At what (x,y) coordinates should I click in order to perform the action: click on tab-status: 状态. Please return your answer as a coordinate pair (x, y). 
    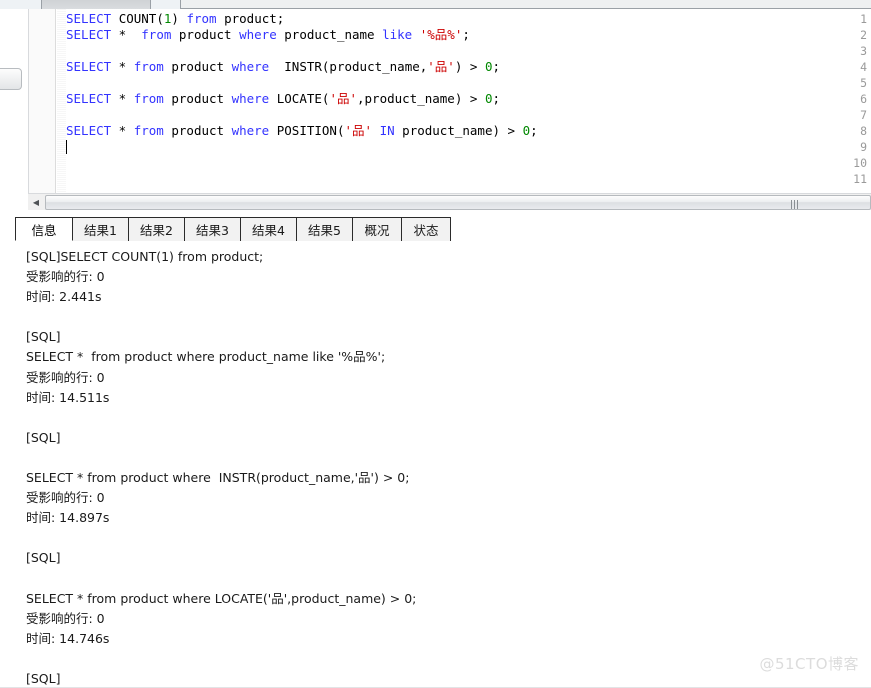
    Looking at the image, I should click on (426, 229).